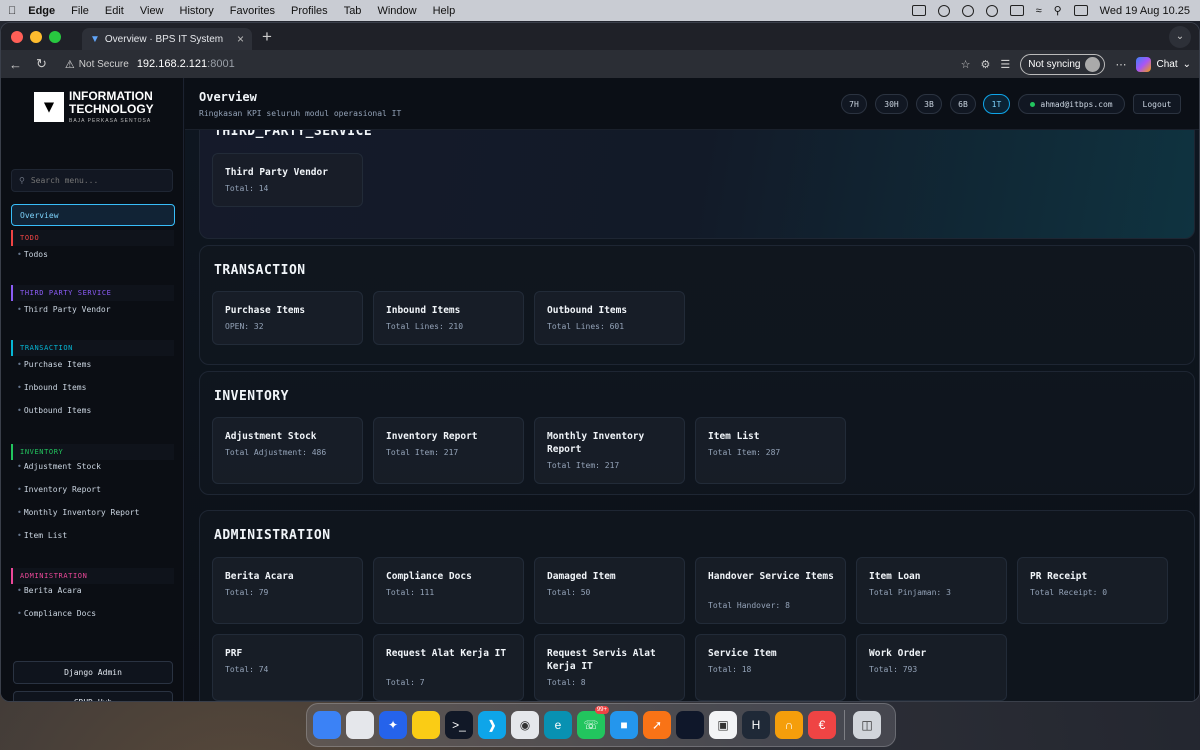 The image size is (1200, 750). Describe the element at coordinates (609, 450) in the screenshot. I see `kpi-card-monthly-inventory-report: Monthly Inventory Report Total Item: 217` at that location.